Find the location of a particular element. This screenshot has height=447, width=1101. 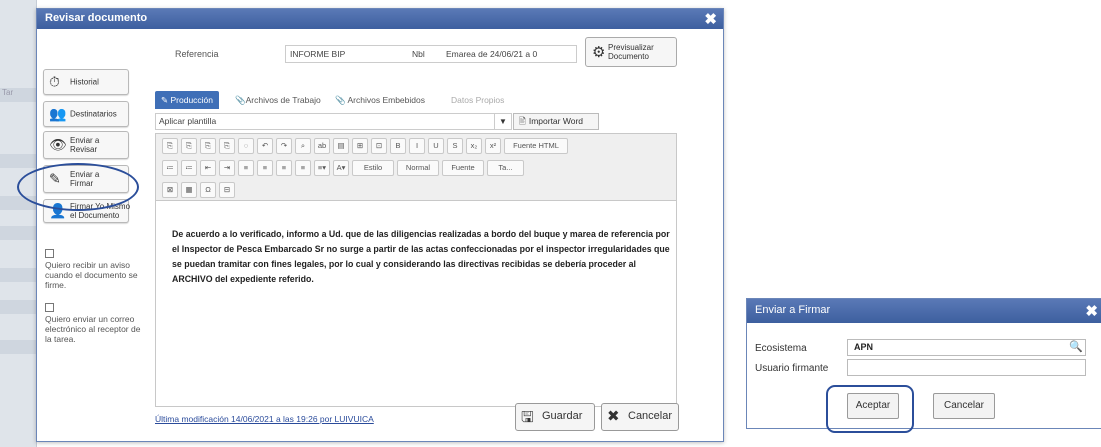

save-button: 🖫 Guardar is located at coordinates (555, 417).